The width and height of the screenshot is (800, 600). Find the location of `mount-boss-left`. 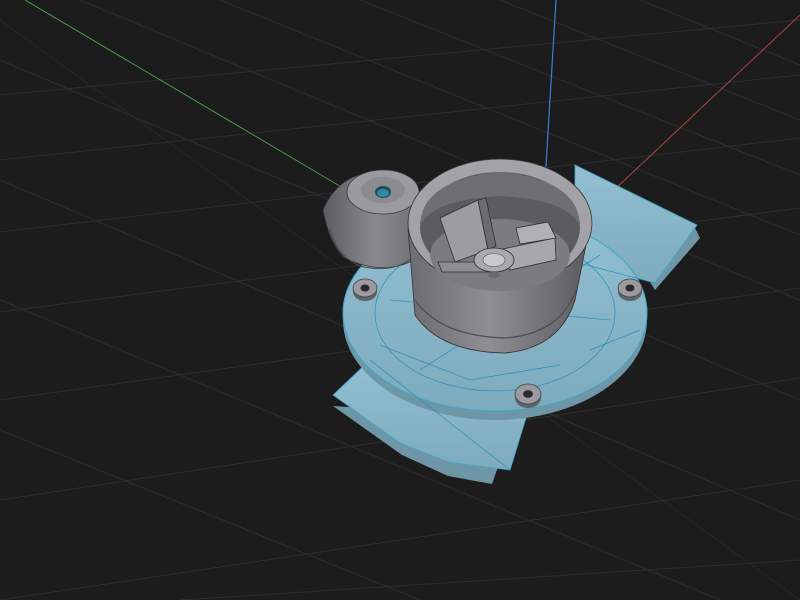

mount-boss-left is located at coordinates (365, 289).